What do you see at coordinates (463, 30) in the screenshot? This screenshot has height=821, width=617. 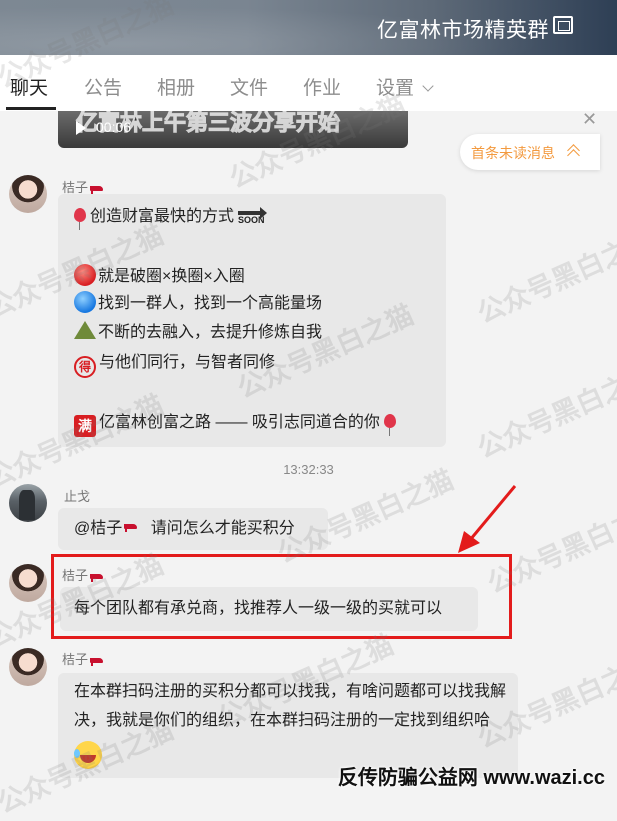 I see `group-title: 亿富林市场精英群` at bounding box center [463, 30].